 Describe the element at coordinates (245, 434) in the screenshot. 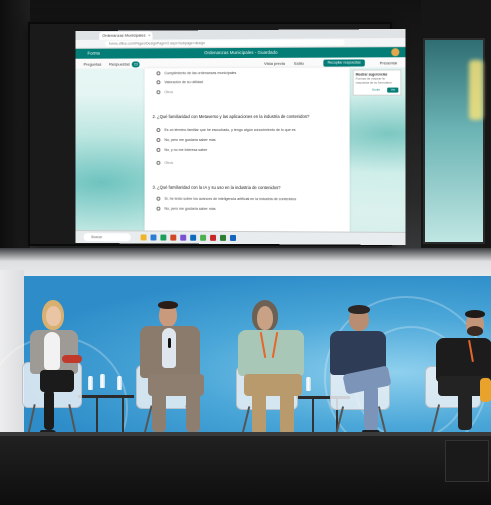

I see `stage-edge` at that location.